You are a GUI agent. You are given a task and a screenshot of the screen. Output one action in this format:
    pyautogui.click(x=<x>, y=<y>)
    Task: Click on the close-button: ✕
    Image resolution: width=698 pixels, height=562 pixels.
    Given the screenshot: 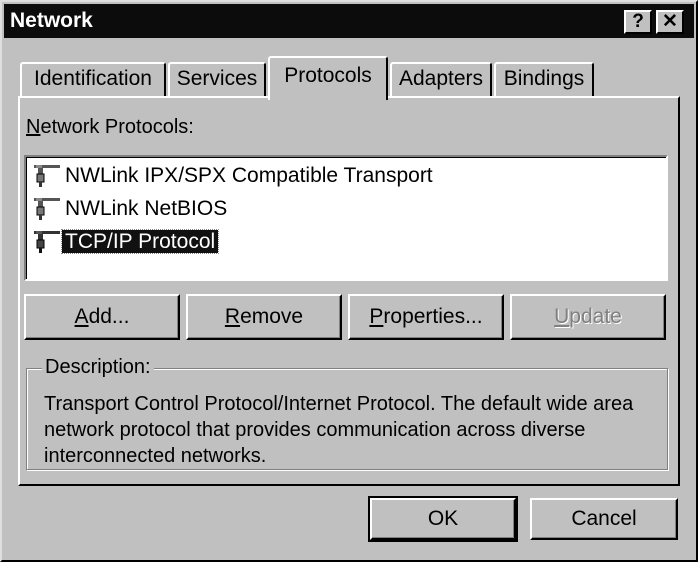 What is the action you would take?
    pyautogui.click(x=670, y=22)
    